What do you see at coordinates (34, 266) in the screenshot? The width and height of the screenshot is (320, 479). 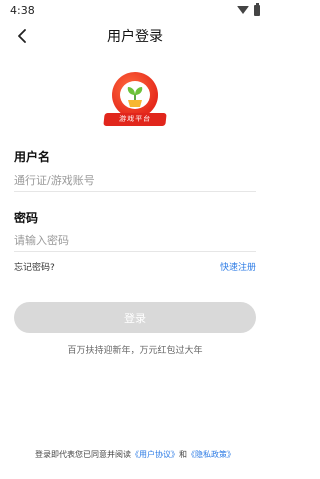 I see `forgot-password-link: 忘记密码?` at bounding box center [34, 266].